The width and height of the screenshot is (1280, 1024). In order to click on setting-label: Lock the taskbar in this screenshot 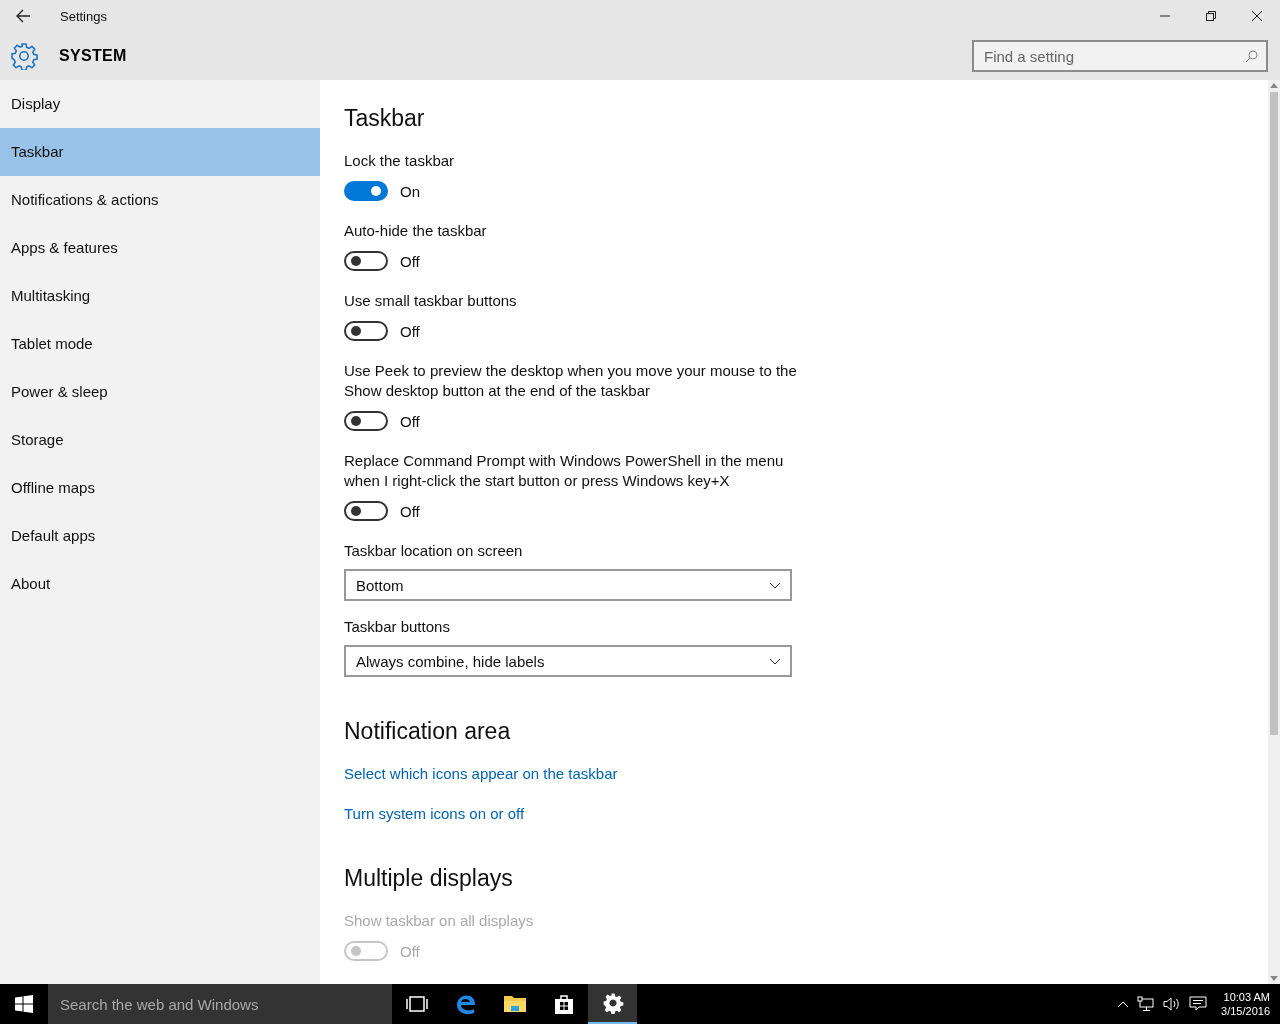, I will do `click(400, 161)`.